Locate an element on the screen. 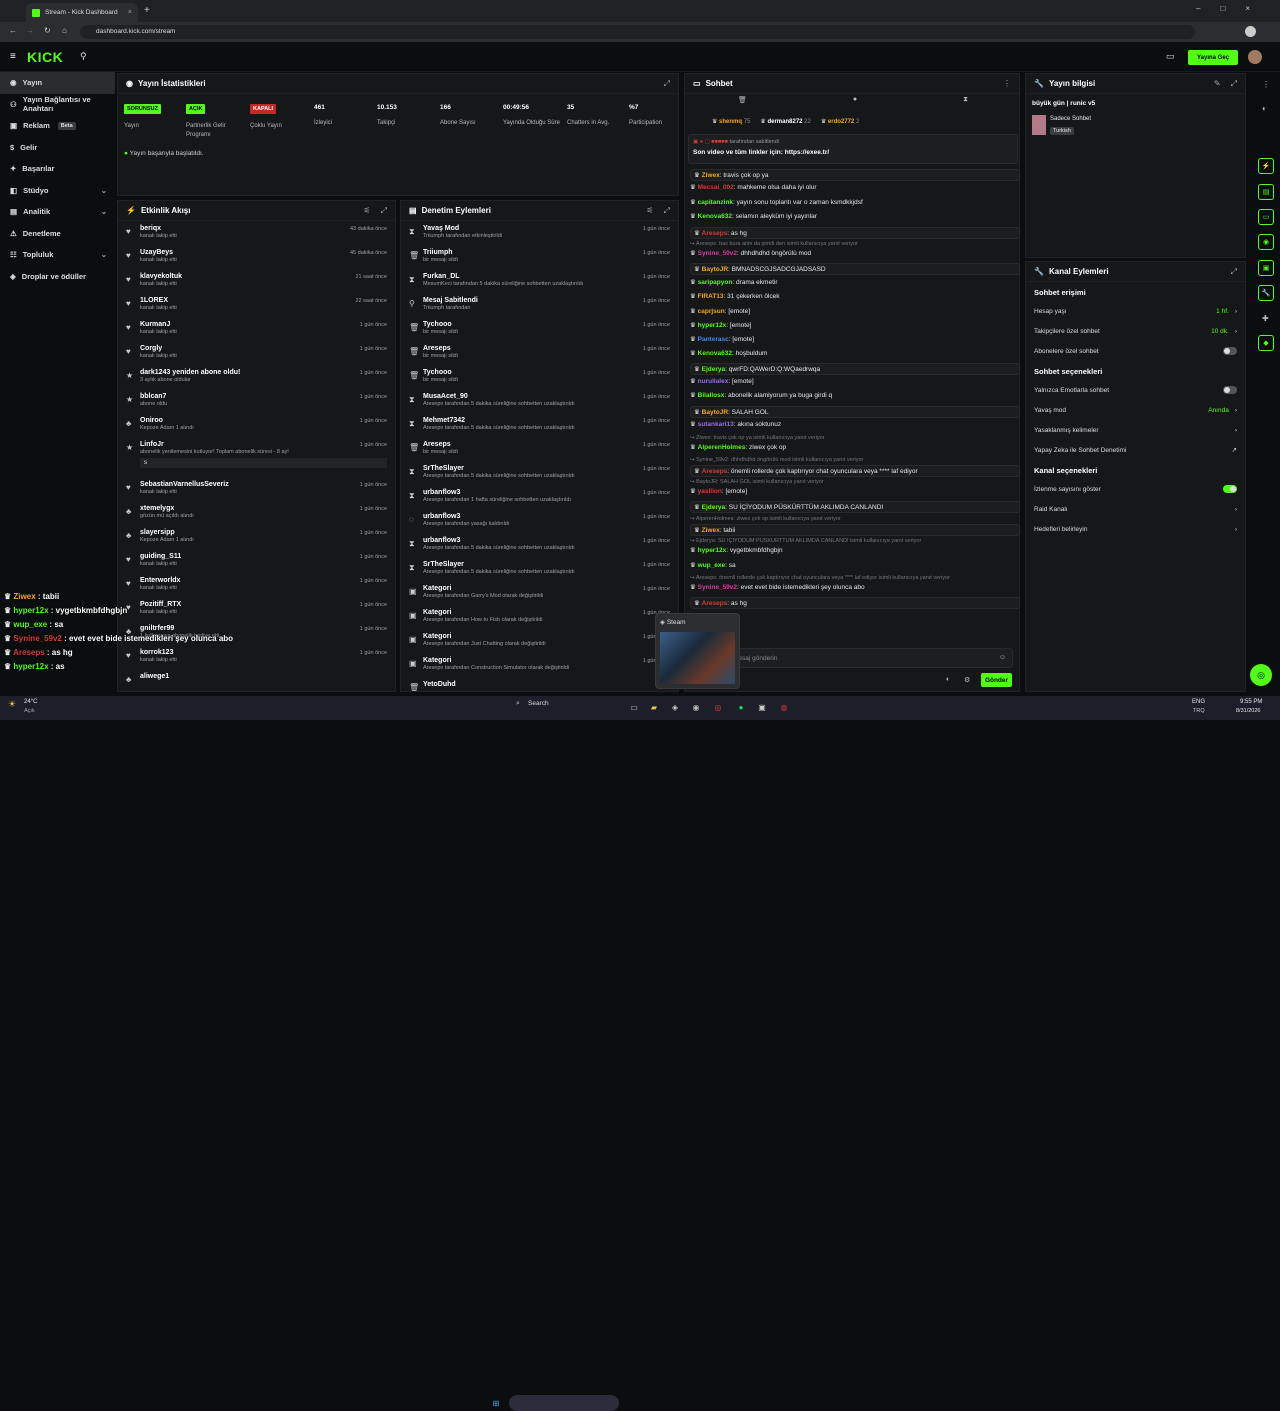 The width and height of the screenshot is (1280, 1411). setting-row: Takipçilere özel sohbet 10 dk. › is located at coordinates (1135, 331).